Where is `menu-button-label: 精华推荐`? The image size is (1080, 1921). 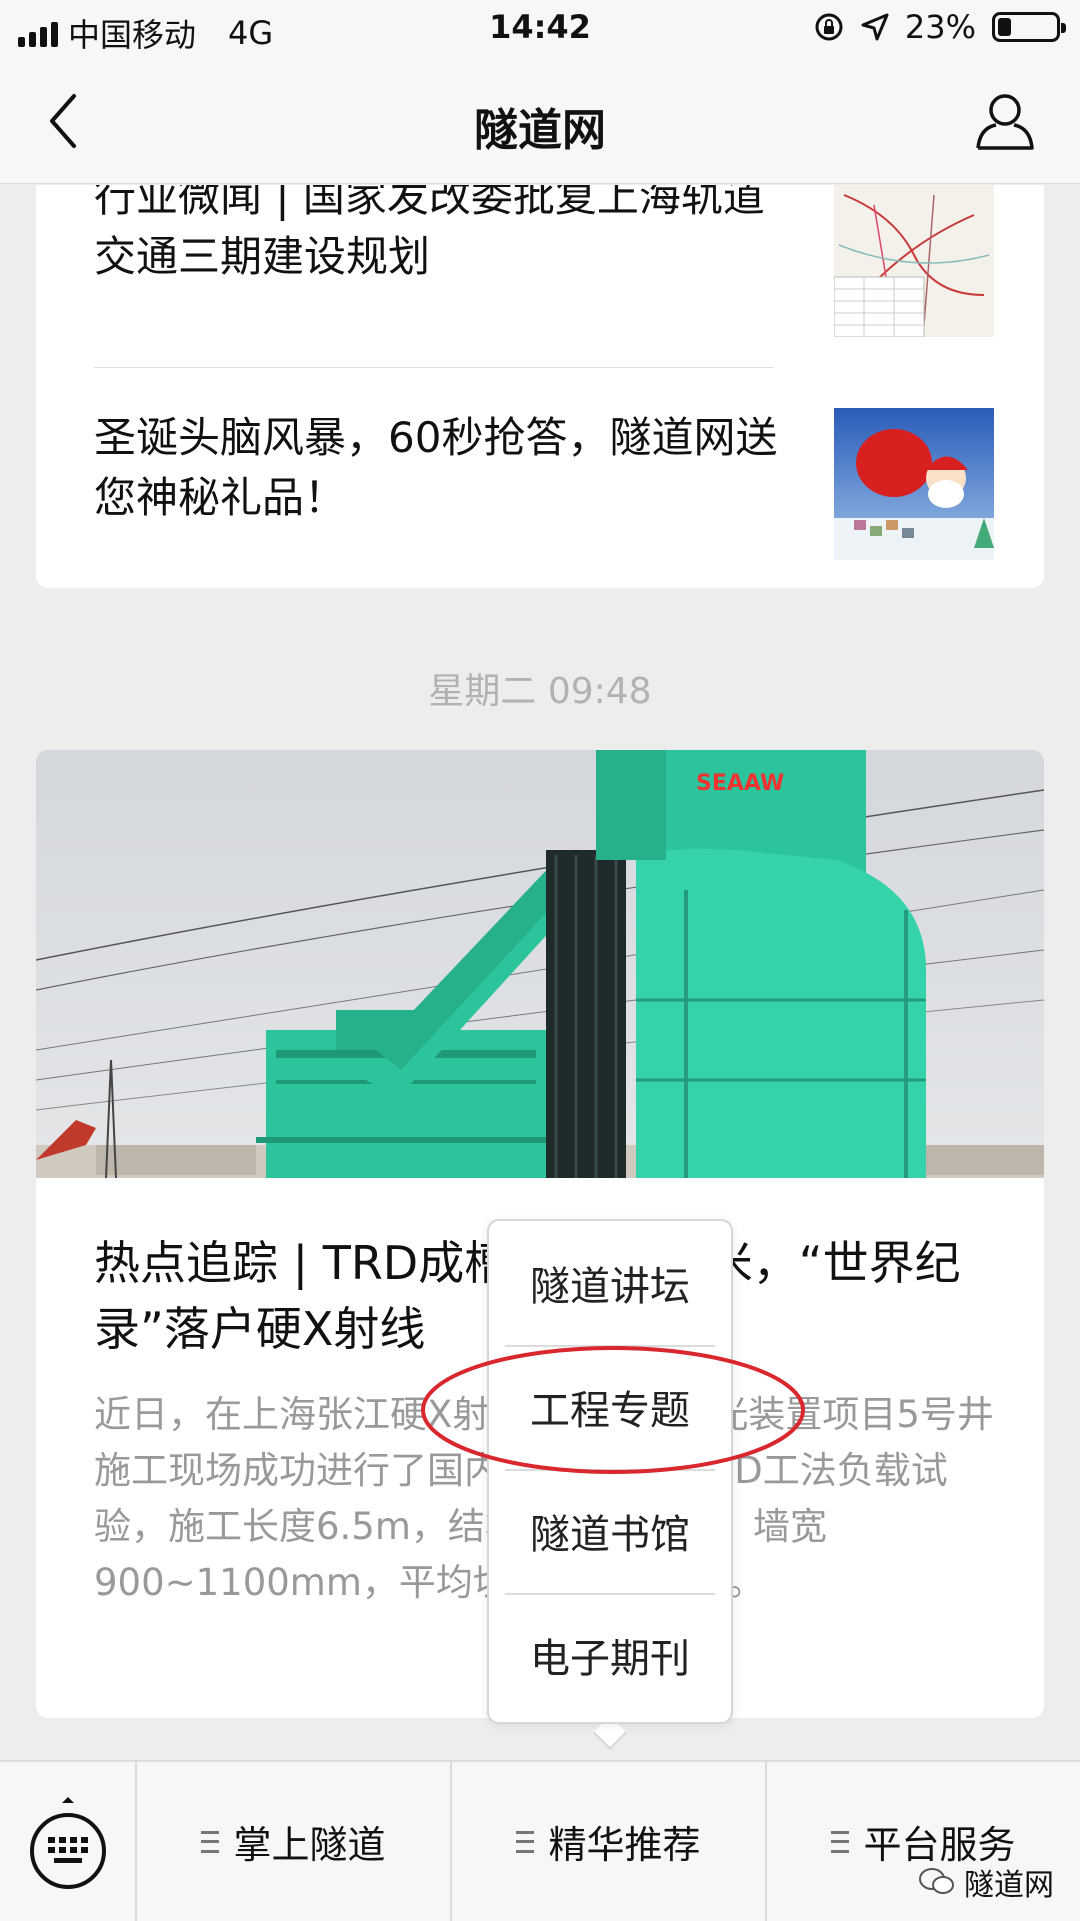 menu-button-label: 精华推荐 is located at coordinates (624, 1845).